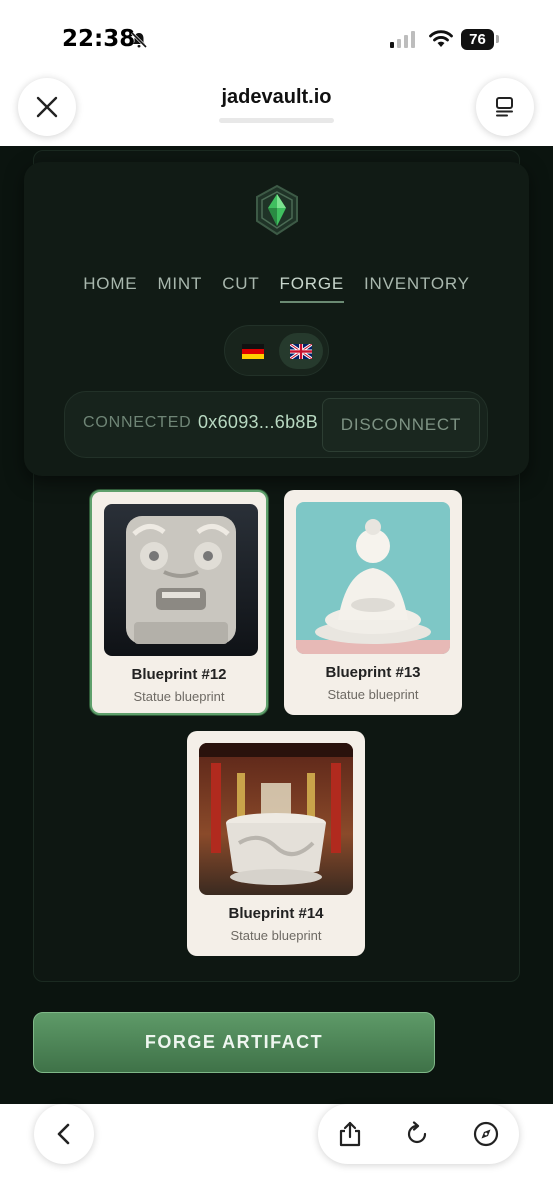  I want to click on germany-flag-icon, so click(253, 351).